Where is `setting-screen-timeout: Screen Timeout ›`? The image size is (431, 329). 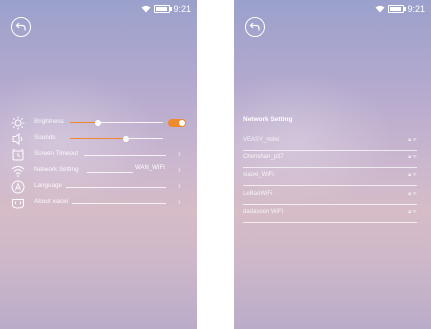 setting-screen-timeout: Screen Timeout › is located at coordinates (98, 156).